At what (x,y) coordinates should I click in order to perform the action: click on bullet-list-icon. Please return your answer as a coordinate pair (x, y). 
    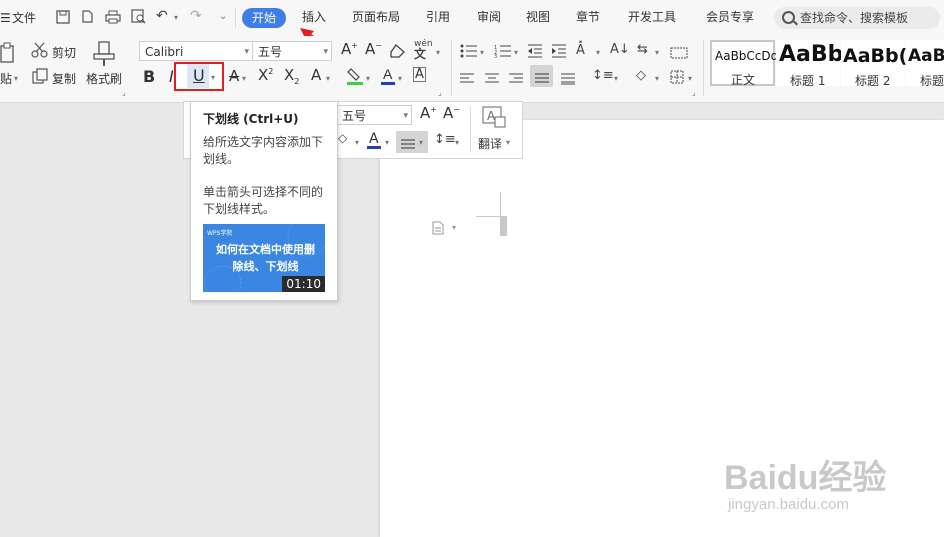
    Looking at the image, I should click on (469, 52).